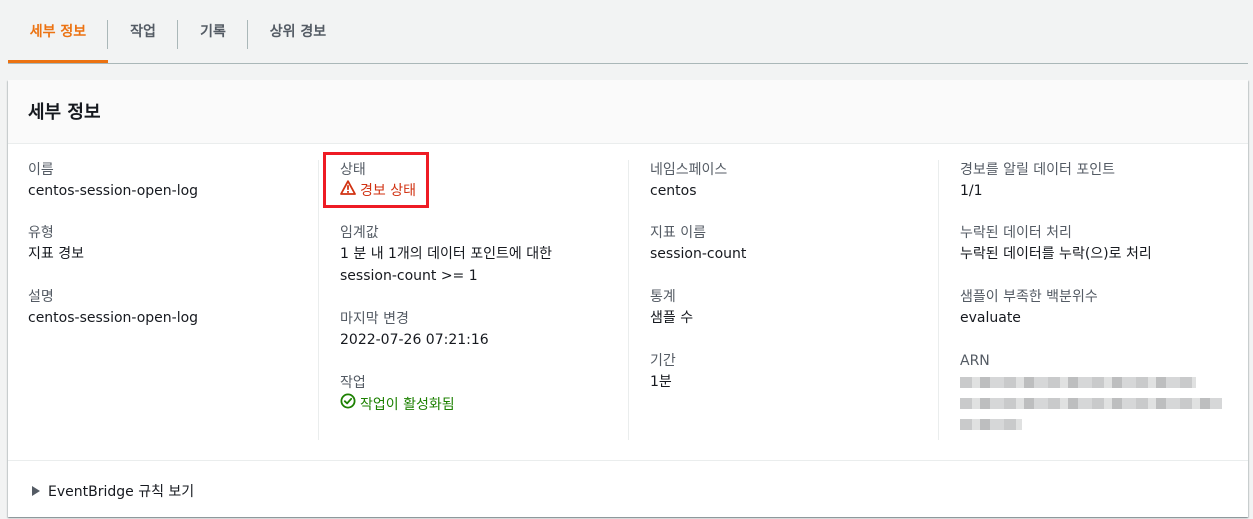 Image resolution: width=1253 pixels, height=519 pixels. Describe the element at coordinates (689, 170) in the screenshot. I see `field-label: 네임스페이스` at that location.